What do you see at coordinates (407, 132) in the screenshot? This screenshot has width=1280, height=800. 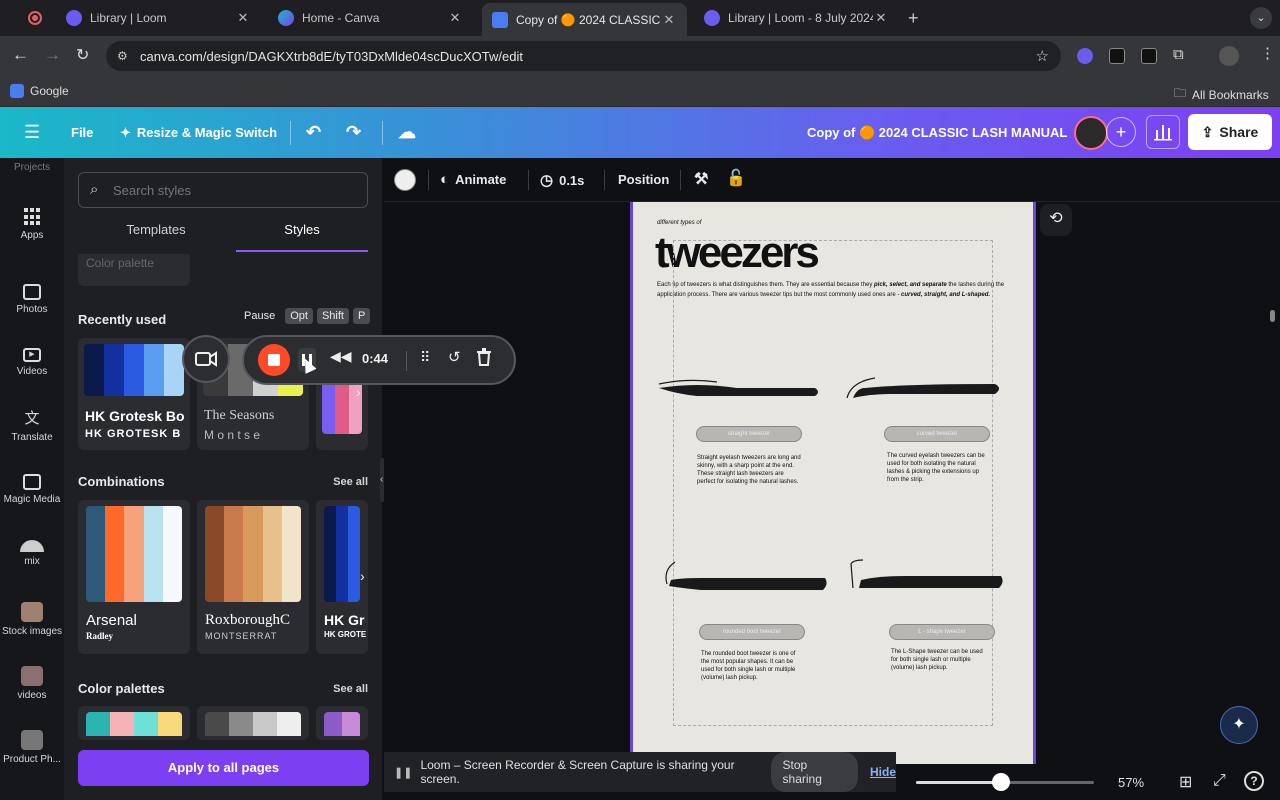 I see `cloud-saved-icon: ☁` at bounding box center [407, 132].